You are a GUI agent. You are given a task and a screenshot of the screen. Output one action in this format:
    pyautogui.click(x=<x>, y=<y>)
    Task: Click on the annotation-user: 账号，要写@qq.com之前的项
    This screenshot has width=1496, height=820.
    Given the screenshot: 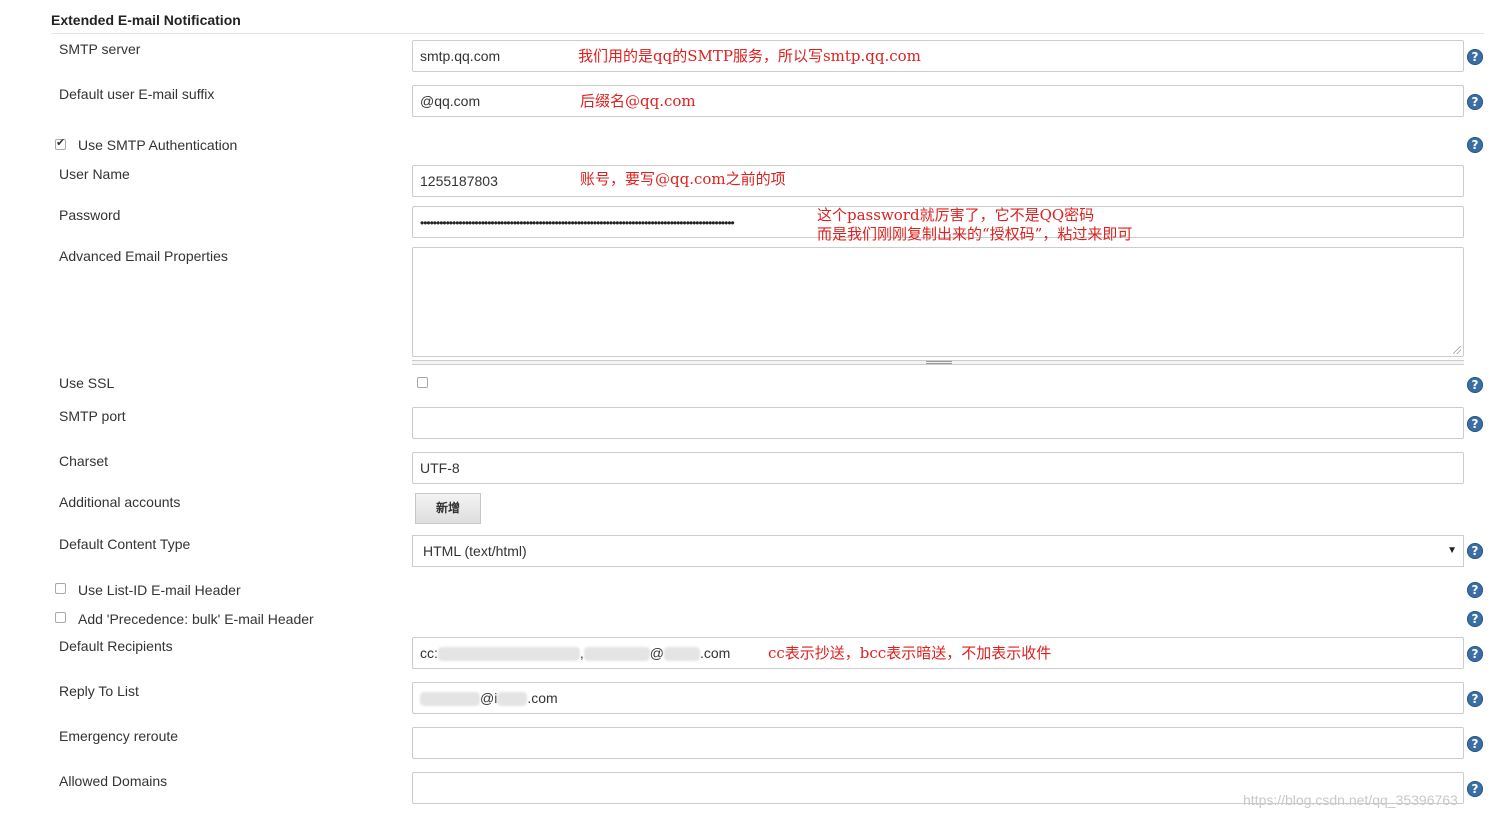 What is the action you would take?
    pyautogui.click(x=683, y=179)
    